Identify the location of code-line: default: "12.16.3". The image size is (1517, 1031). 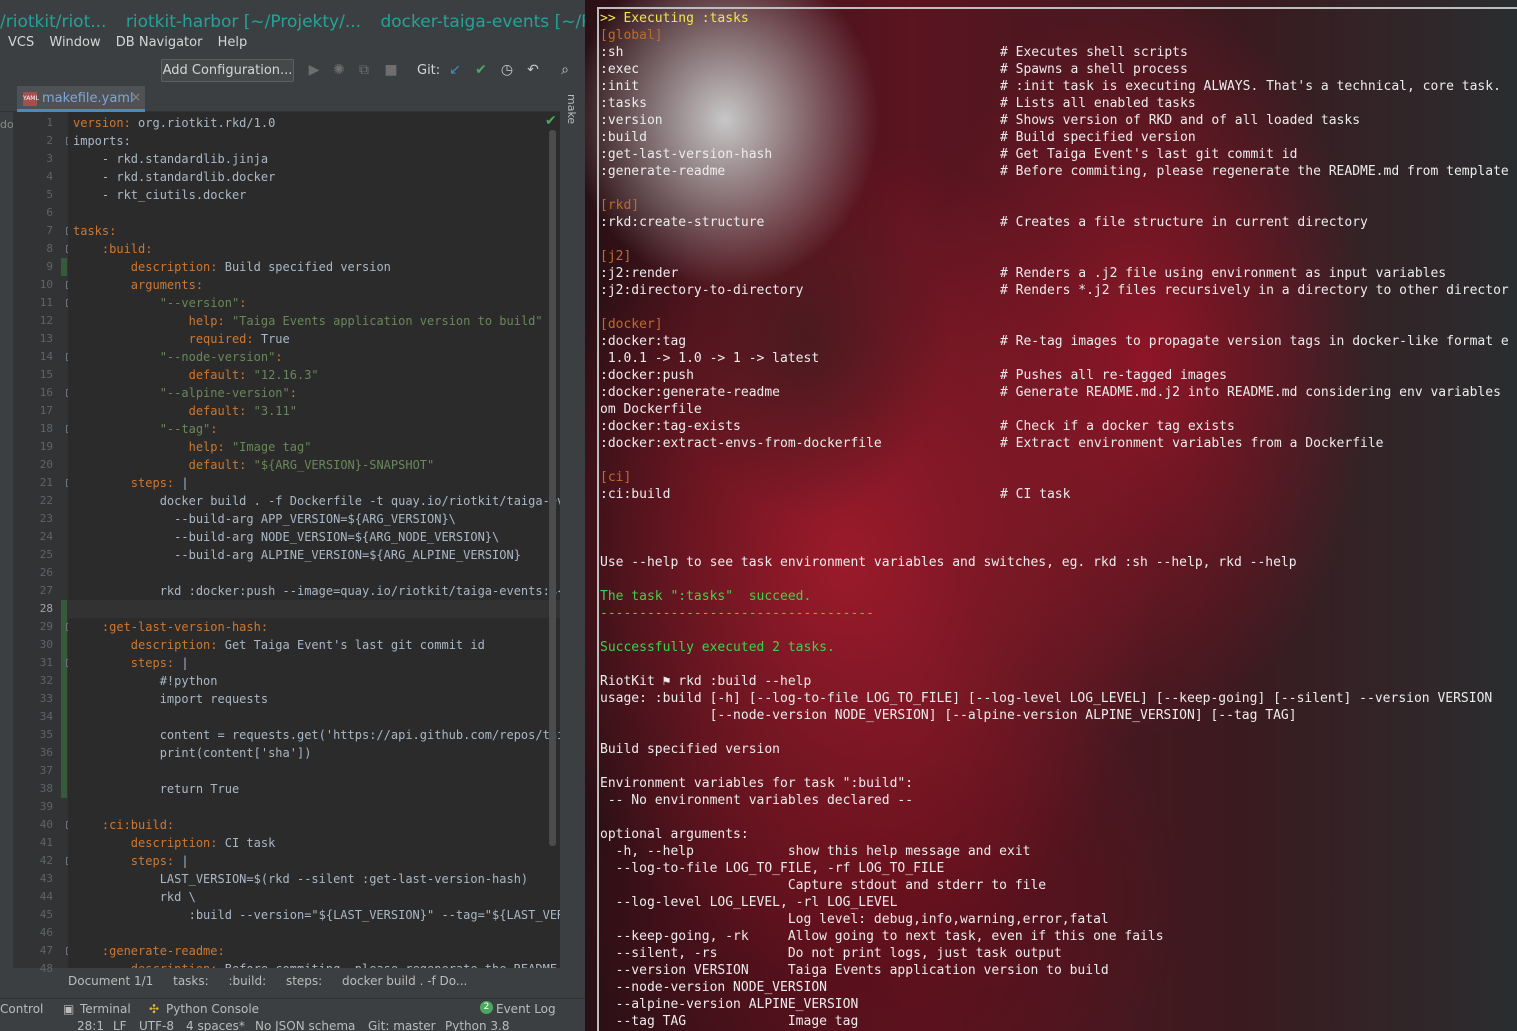
(253, 375).